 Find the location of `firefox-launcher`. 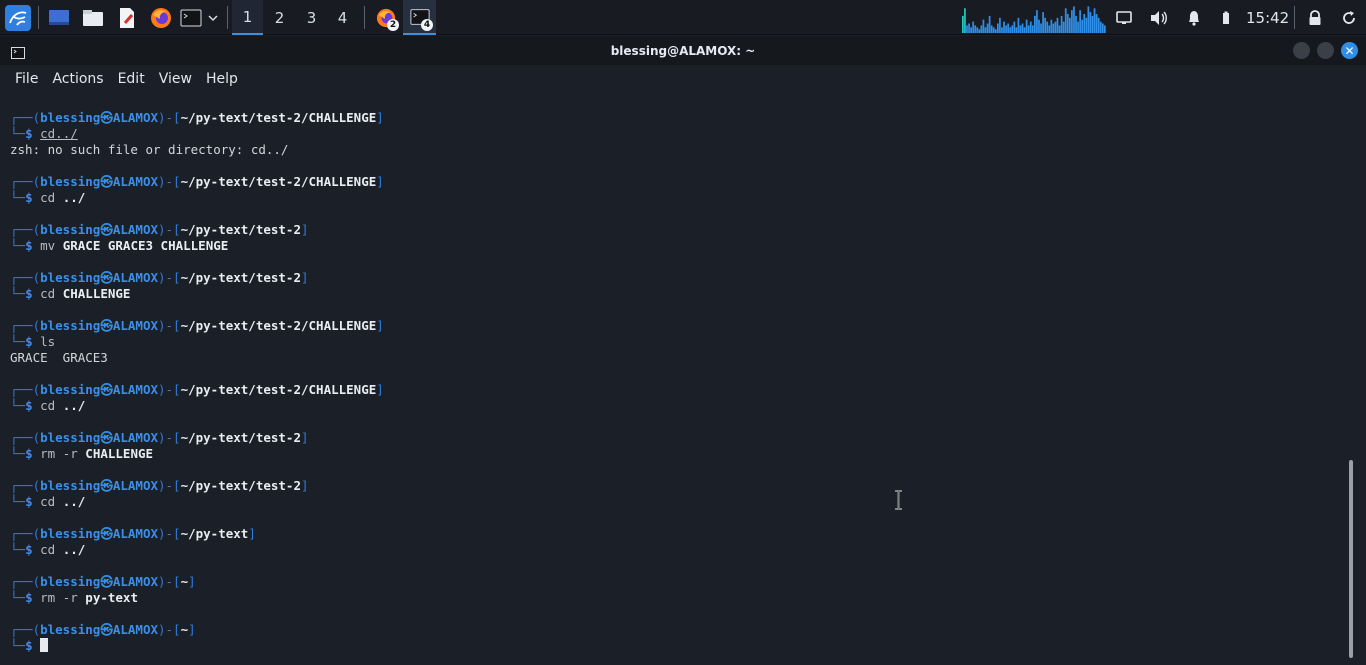

firefox-launcher is located at coordinates (161, 17).